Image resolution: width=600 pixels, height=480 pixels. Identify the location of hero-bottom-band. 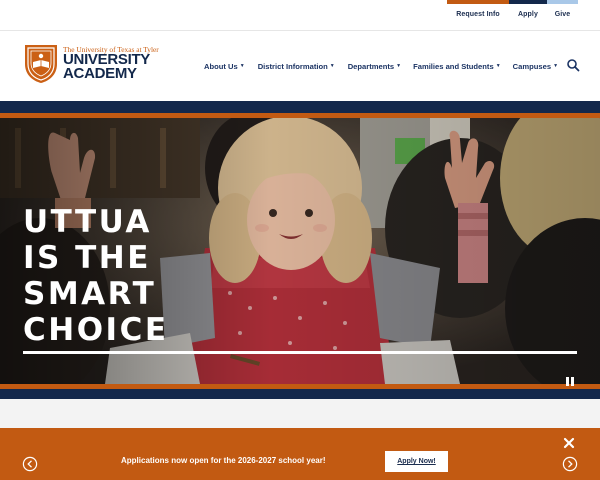
(300, 394).